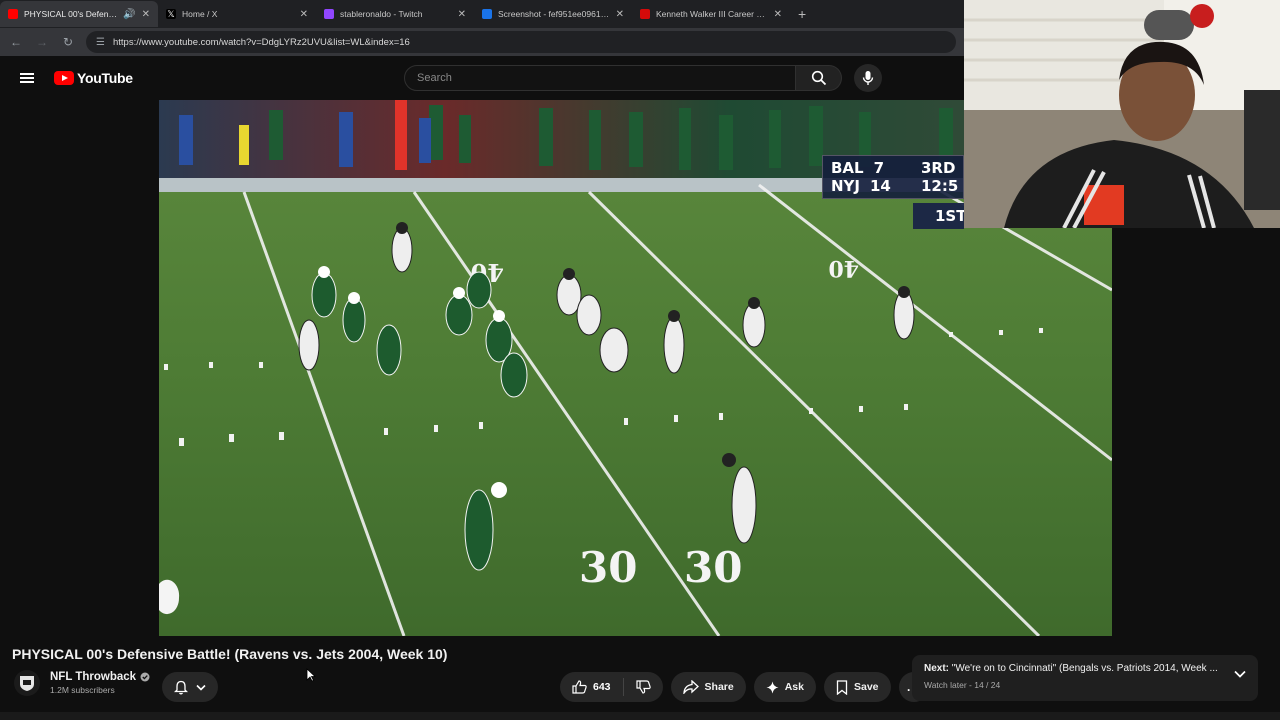 This screenshot has width=1280, height=720. What do you see at coordinates (640, 716) in the screenshot?
I see `page-bottom-edge` at bounding box center [640, 716].